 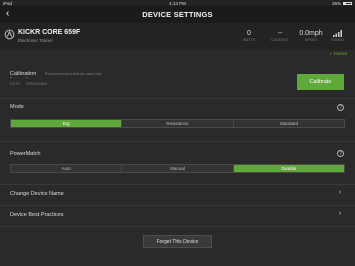 I want to click on calibrate-button: Calibrate, so click(x=320, y=82).